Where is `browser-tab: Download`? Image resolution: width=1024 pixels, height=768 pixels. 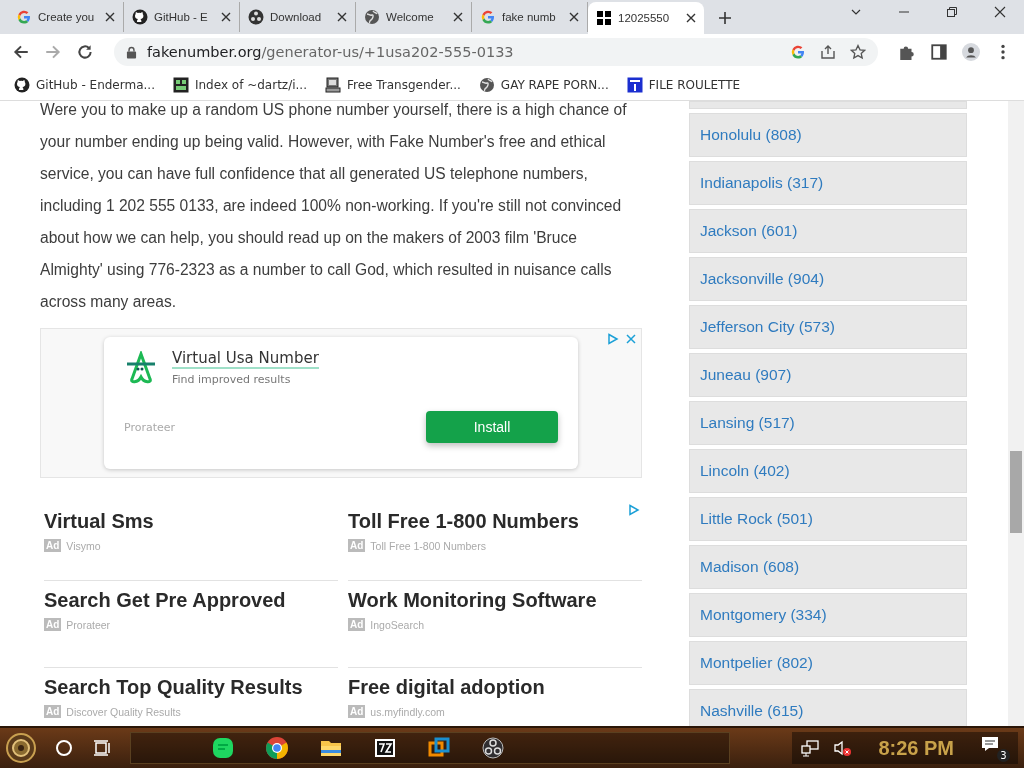
browser-tab: Download is located at coordinates (298, 17).